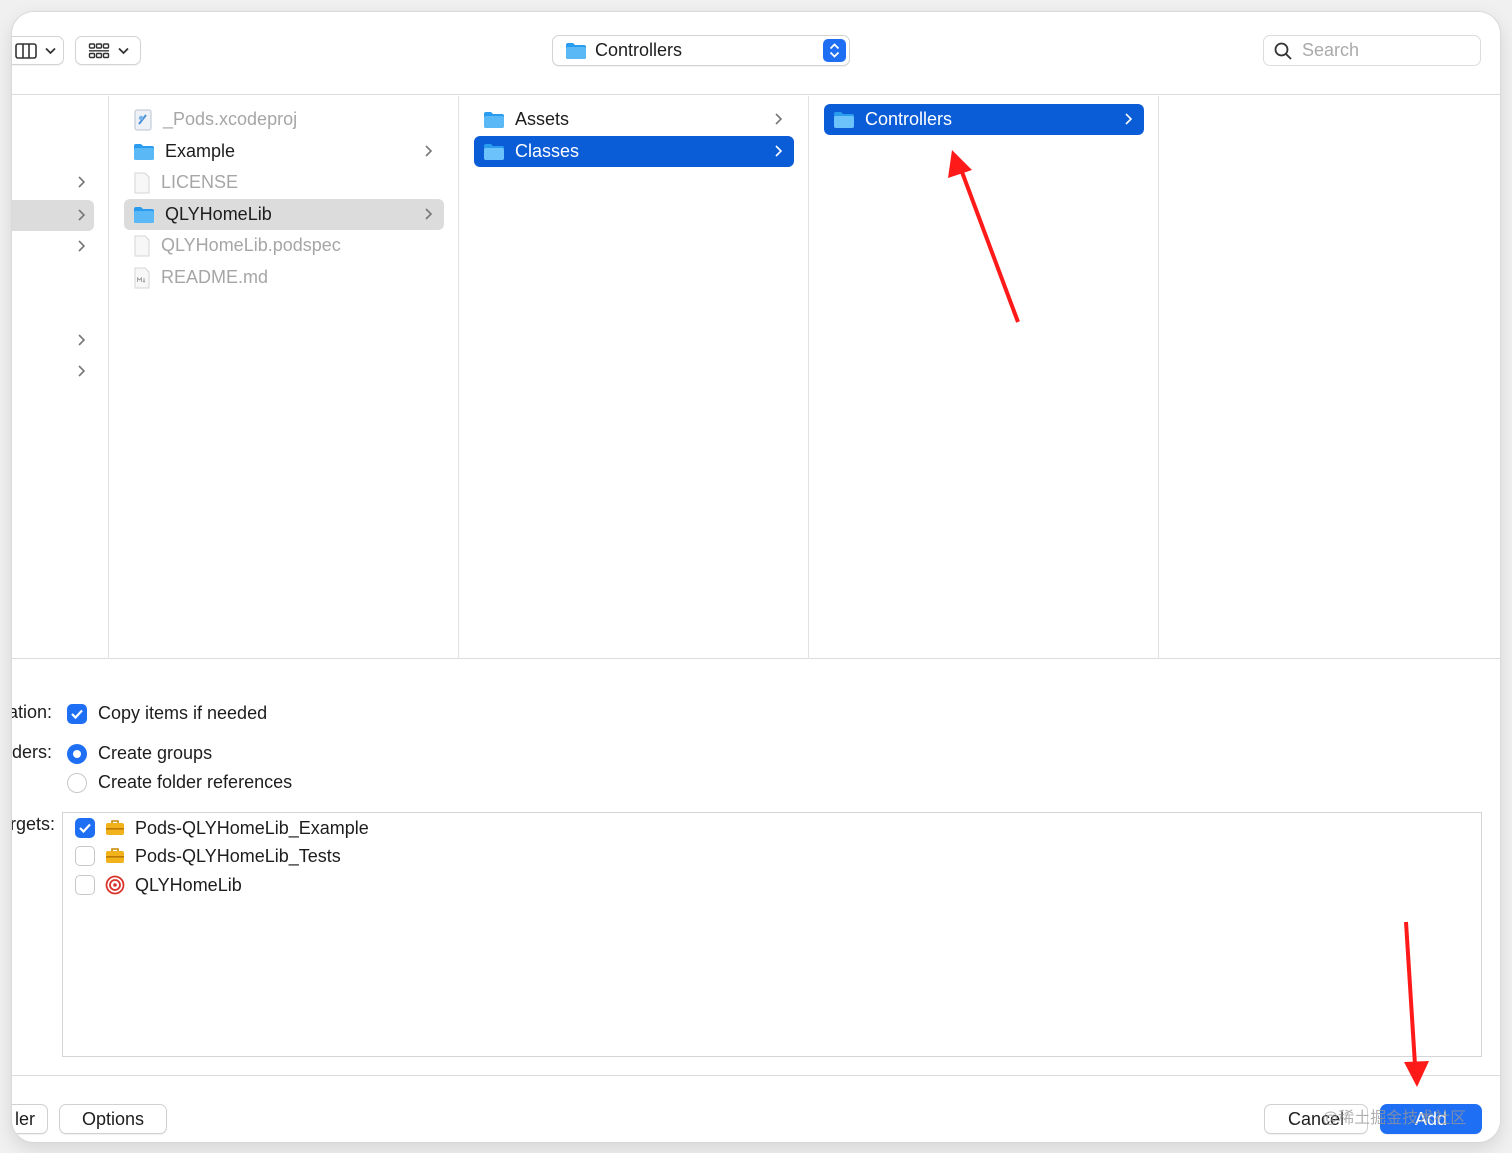  What do you see at coordinates (984, 119) in the screenshot?
I see `file-row-controllers: Controllers` at bounding box center [984, 119].